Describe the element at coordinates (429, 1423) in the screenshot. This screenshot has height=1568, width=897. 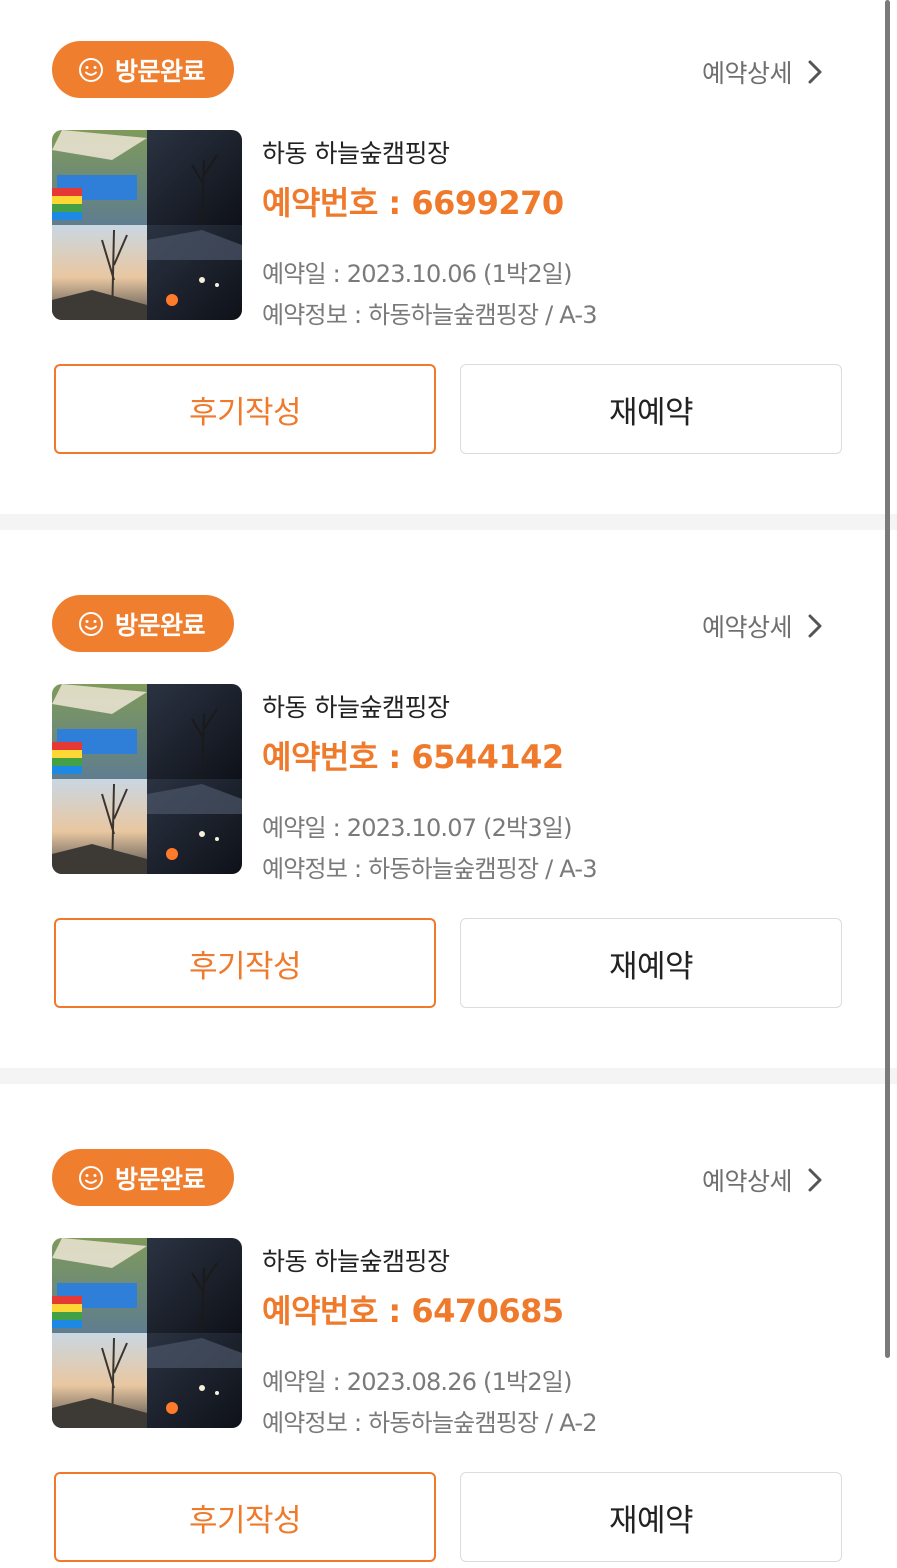
I see `reservation-info: 예약정보 : 하동하늘숲캠핑장 / A-2` at that location.